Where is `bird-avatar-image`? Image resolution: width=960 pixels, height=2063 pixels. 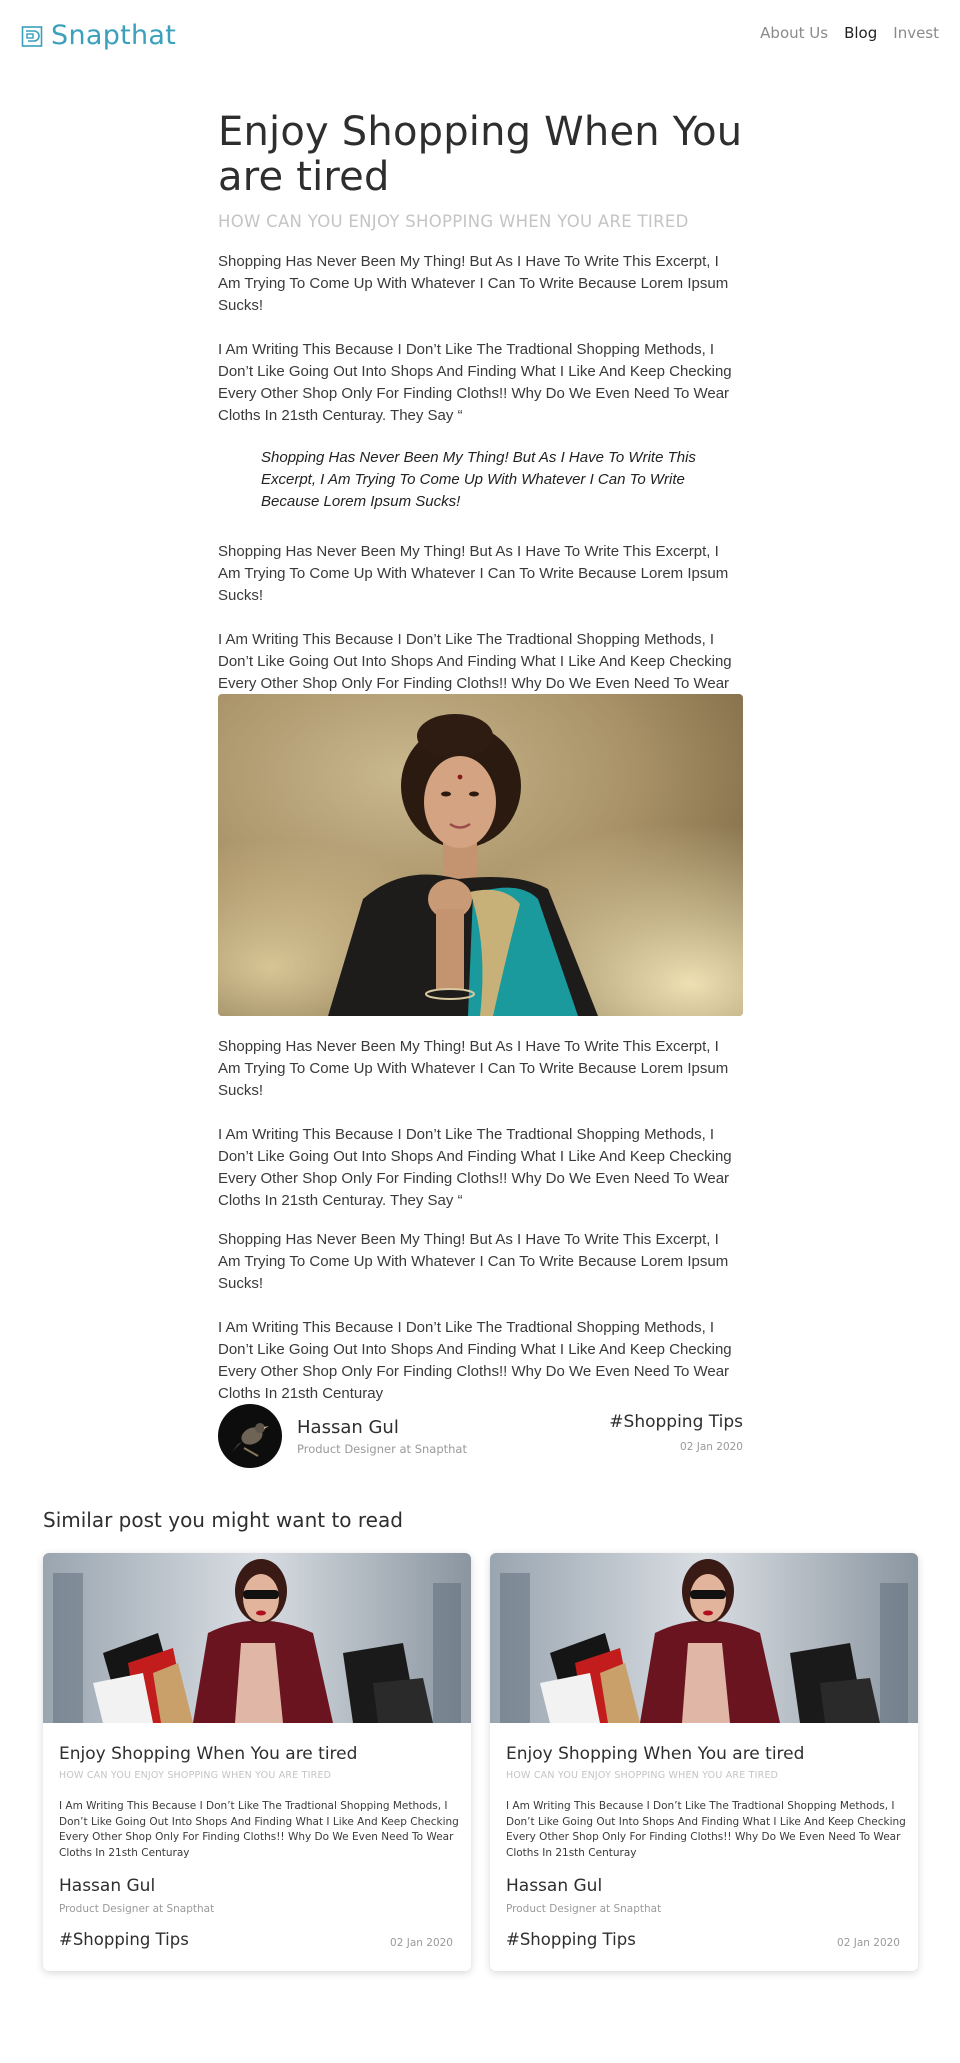
bird-avatar-image is located at coordinates (250, 1436).